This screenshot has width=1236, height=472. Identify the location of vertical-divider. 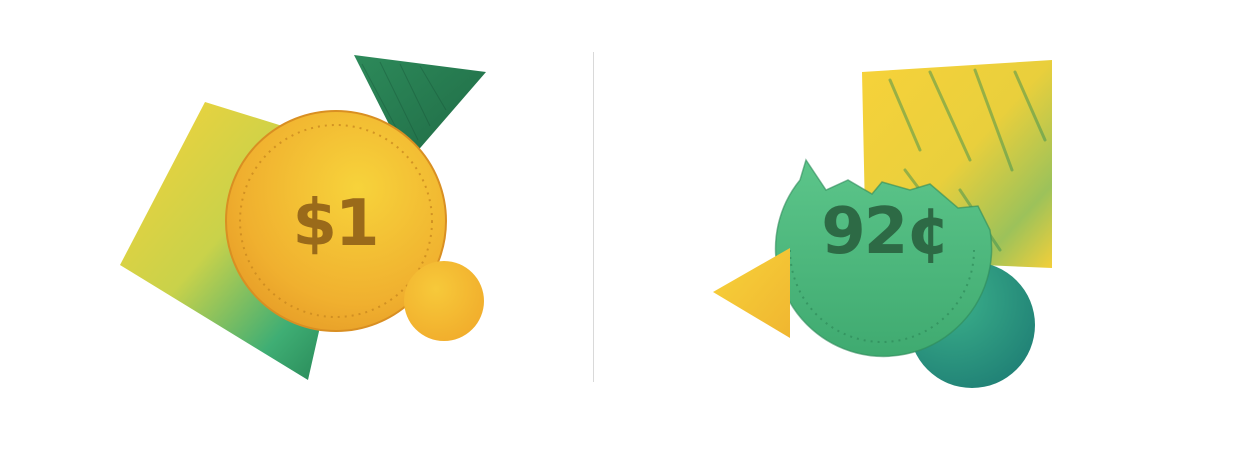
(593, 217).